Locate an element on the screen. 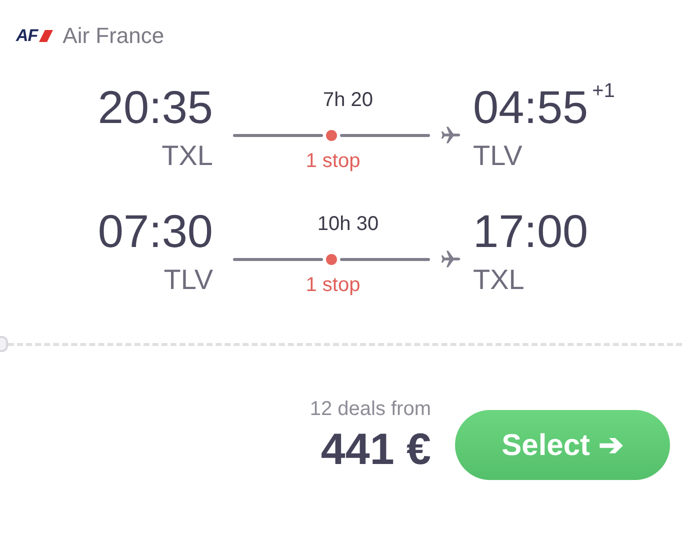  arrival-airport: TXL is located at coordinates (498, 280).